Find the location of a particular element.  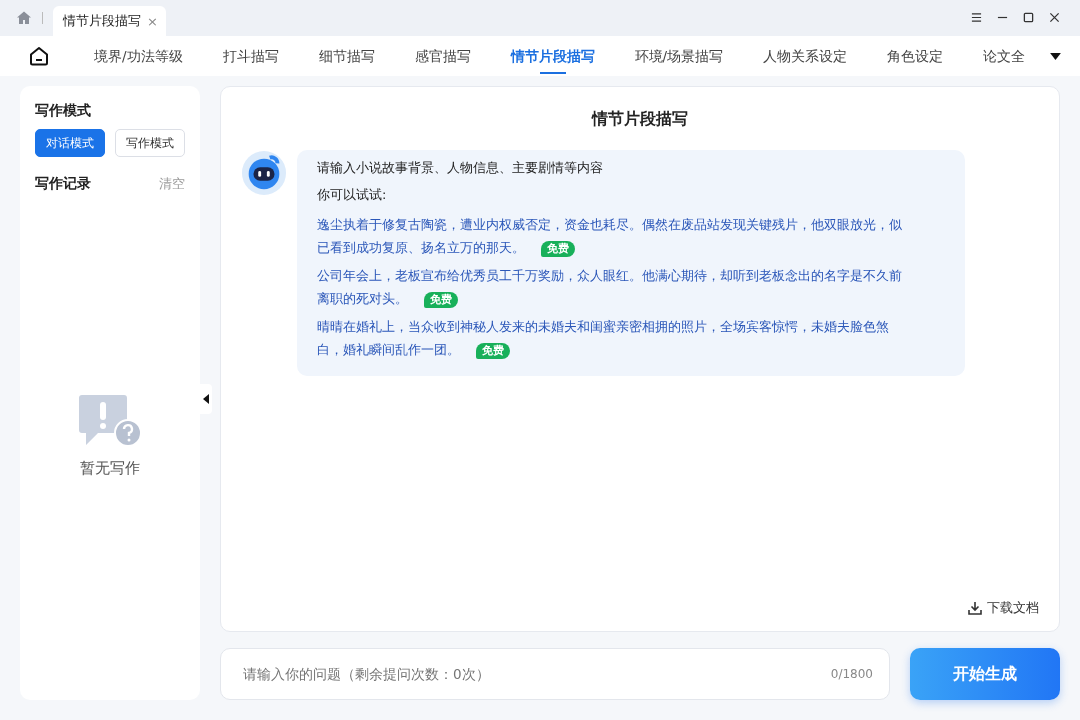

nav-tab: 打斗描写 is located at coordinates (250, 56).